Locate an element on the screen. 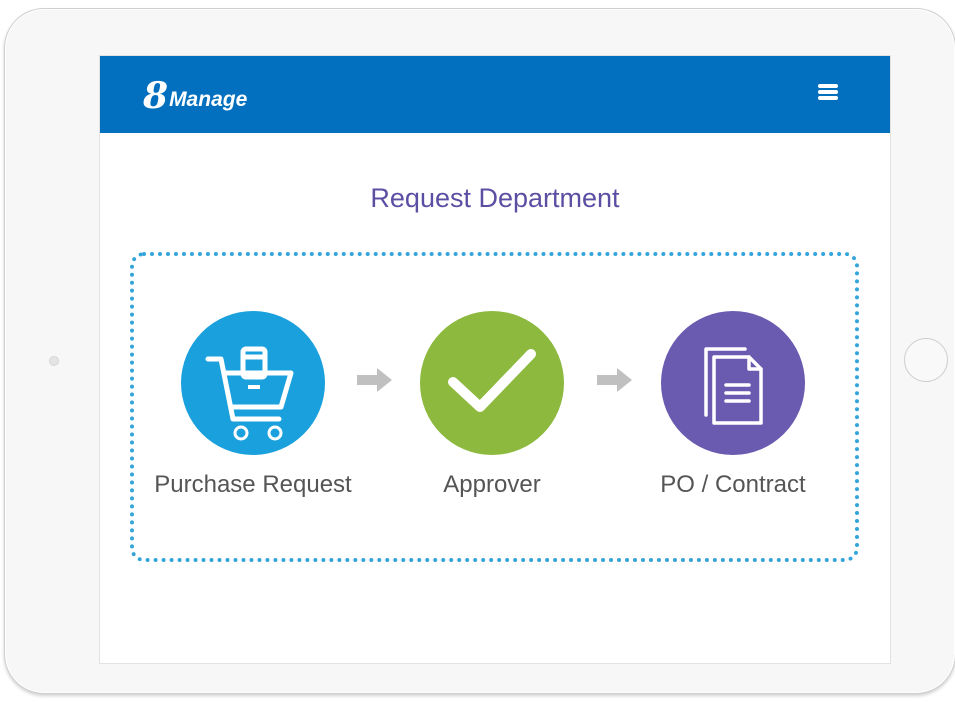  app-header: 8 Manage is located at coordinates (495, 94).